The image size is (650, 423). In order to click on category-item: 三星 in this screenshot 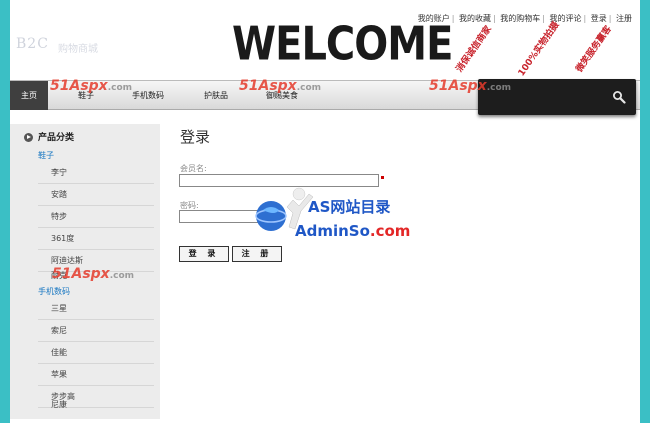, I will do `click(96, 309)`.